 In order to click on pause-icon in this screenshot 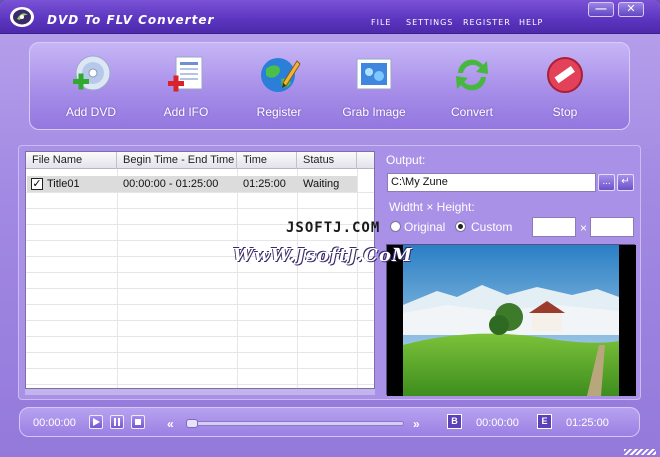, I will do `click(117, 422)`.